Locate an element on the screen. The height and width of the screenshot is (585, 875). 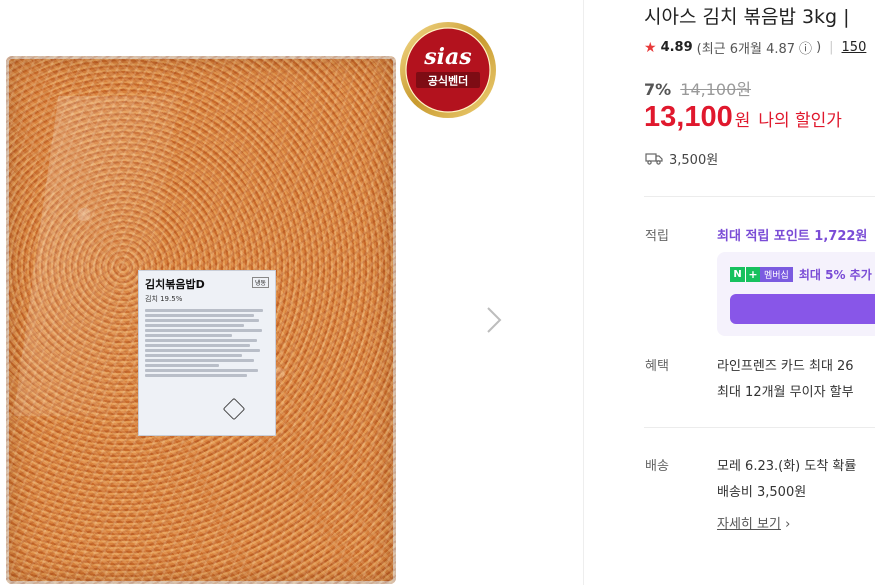
detail-link-label: 자세히 보기 is located at coordinates (749, 524).